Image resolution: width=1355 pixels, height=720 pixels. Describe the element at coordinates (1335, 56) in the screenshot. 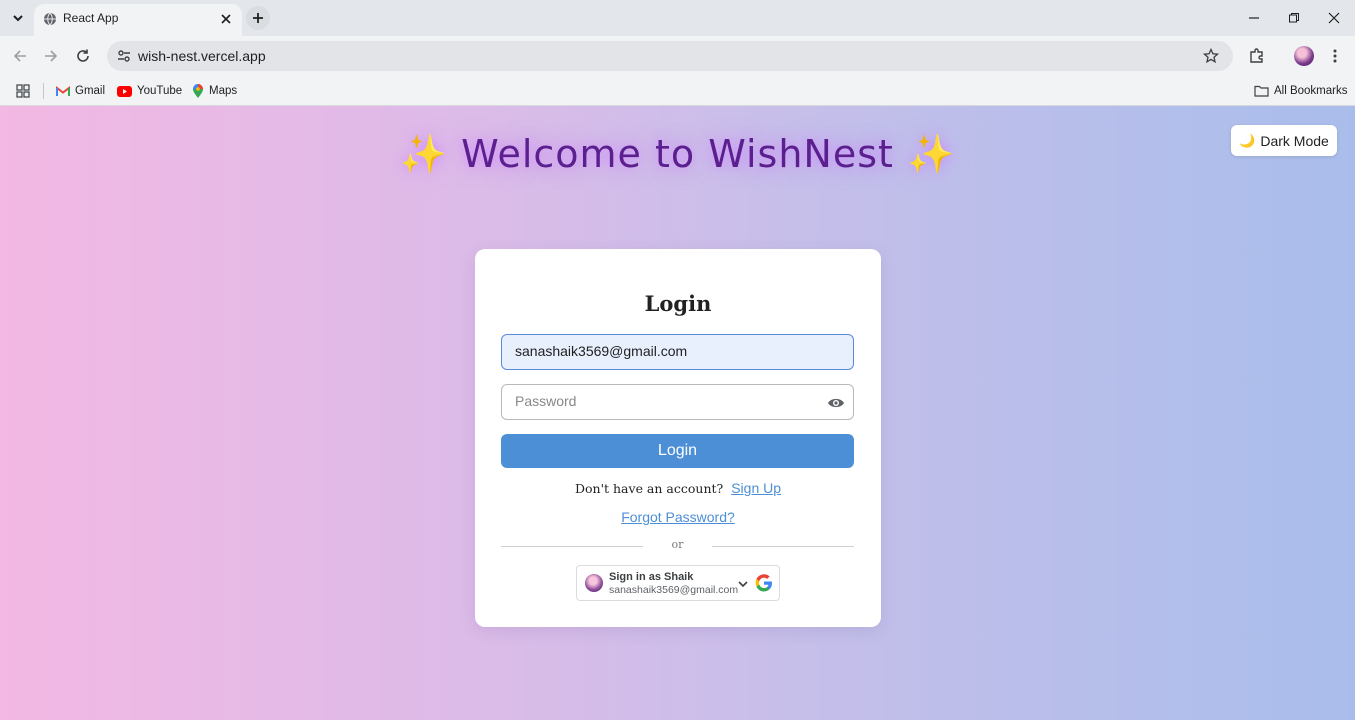

I see `more-menu-icon` at that location.